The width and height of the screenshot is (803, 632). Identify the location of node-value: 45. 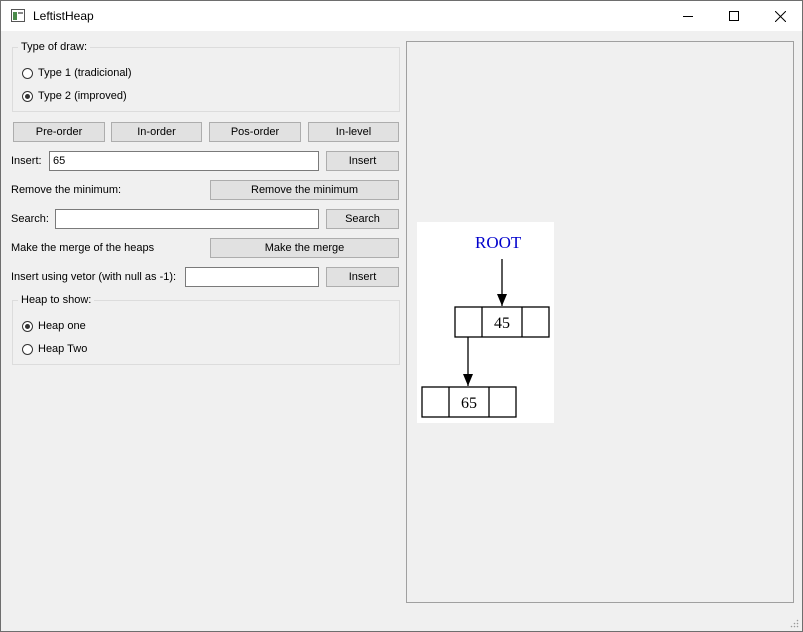
(502, 323).